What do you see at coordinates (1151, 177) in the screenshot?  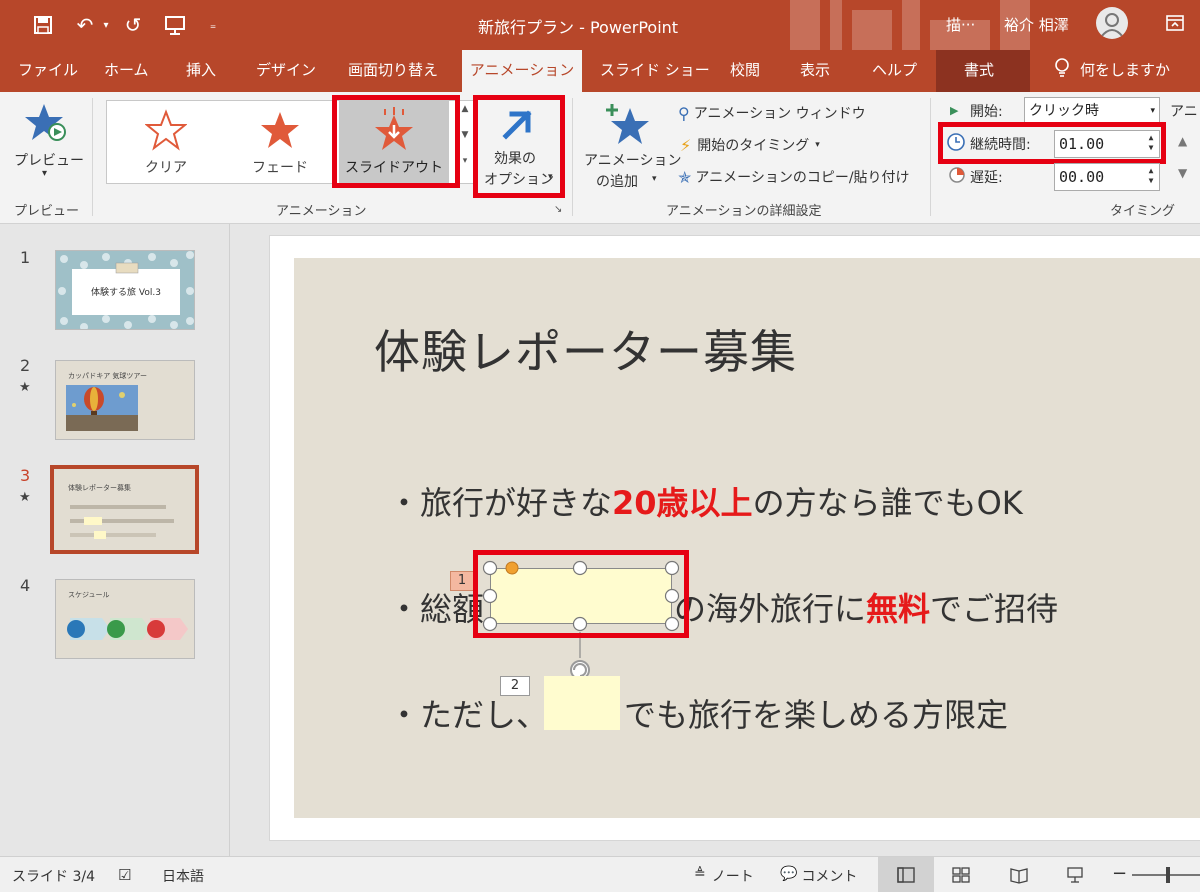 I see `delay-spinner: ▲ ▼` at bounding box center [1151, 177].